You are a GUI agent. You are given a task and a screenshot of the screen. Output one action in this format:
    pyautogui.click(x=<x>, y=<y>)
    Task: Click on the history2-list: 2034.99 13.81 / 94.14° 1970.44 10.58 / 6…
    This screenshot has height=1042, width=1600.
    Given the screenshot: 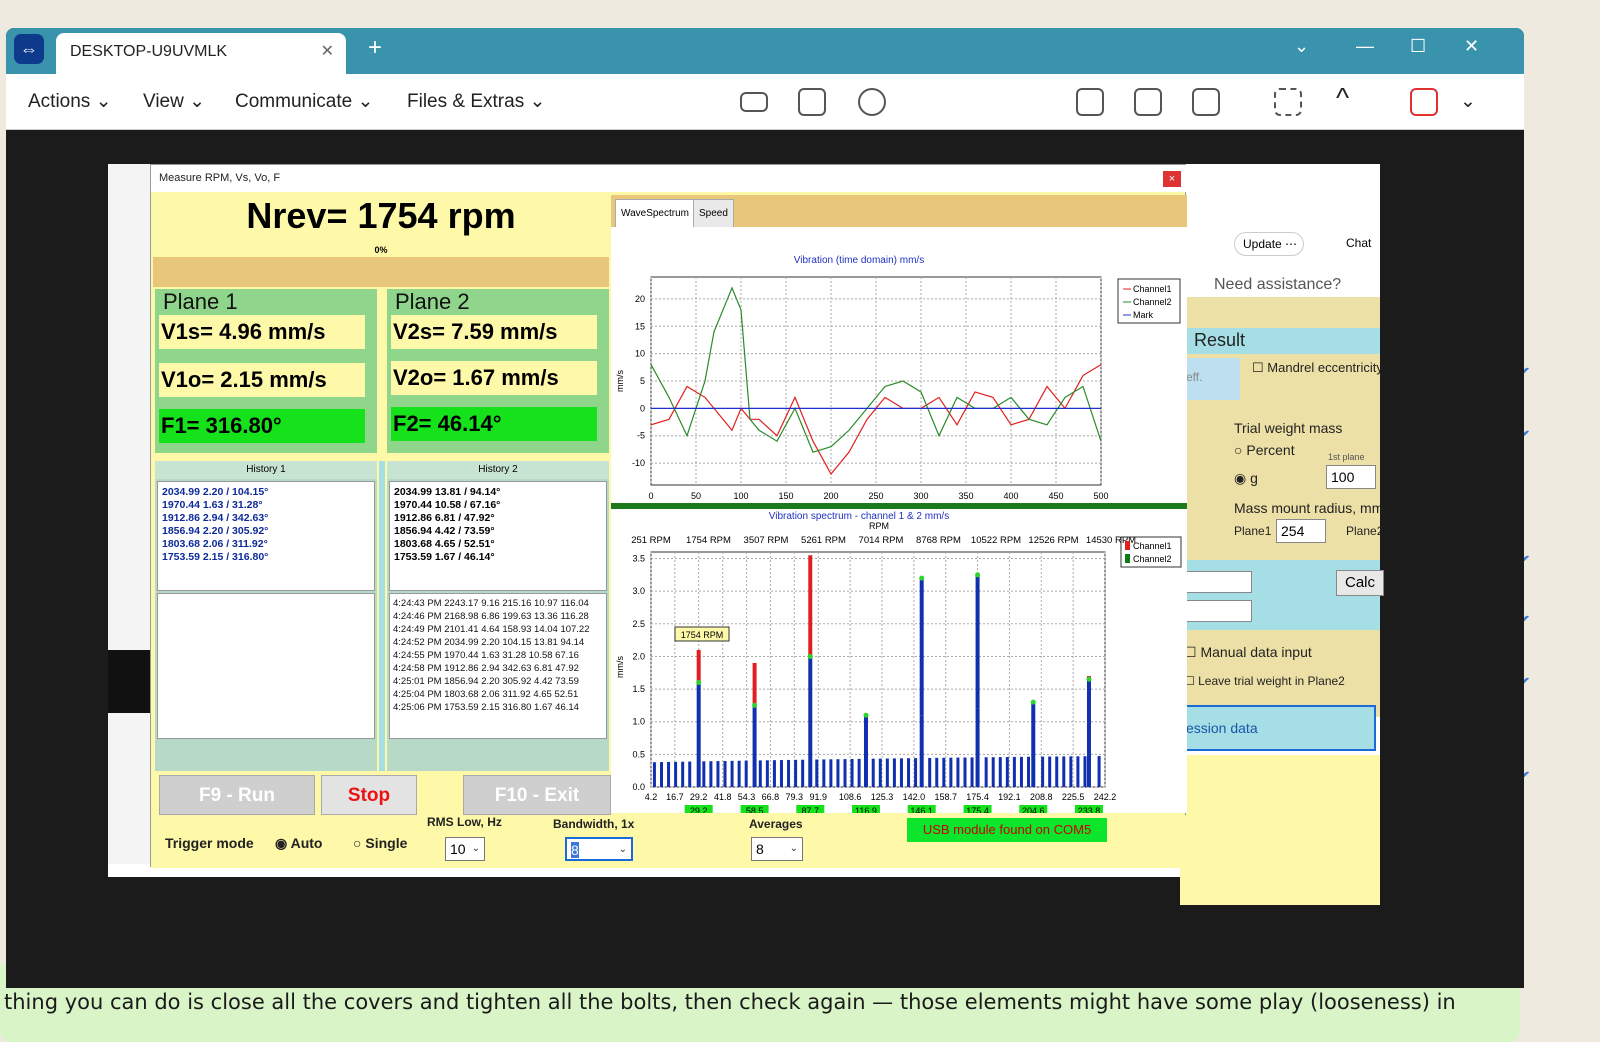 What is the action you would take?
    pyautogui.click(x=498, y=536)
    